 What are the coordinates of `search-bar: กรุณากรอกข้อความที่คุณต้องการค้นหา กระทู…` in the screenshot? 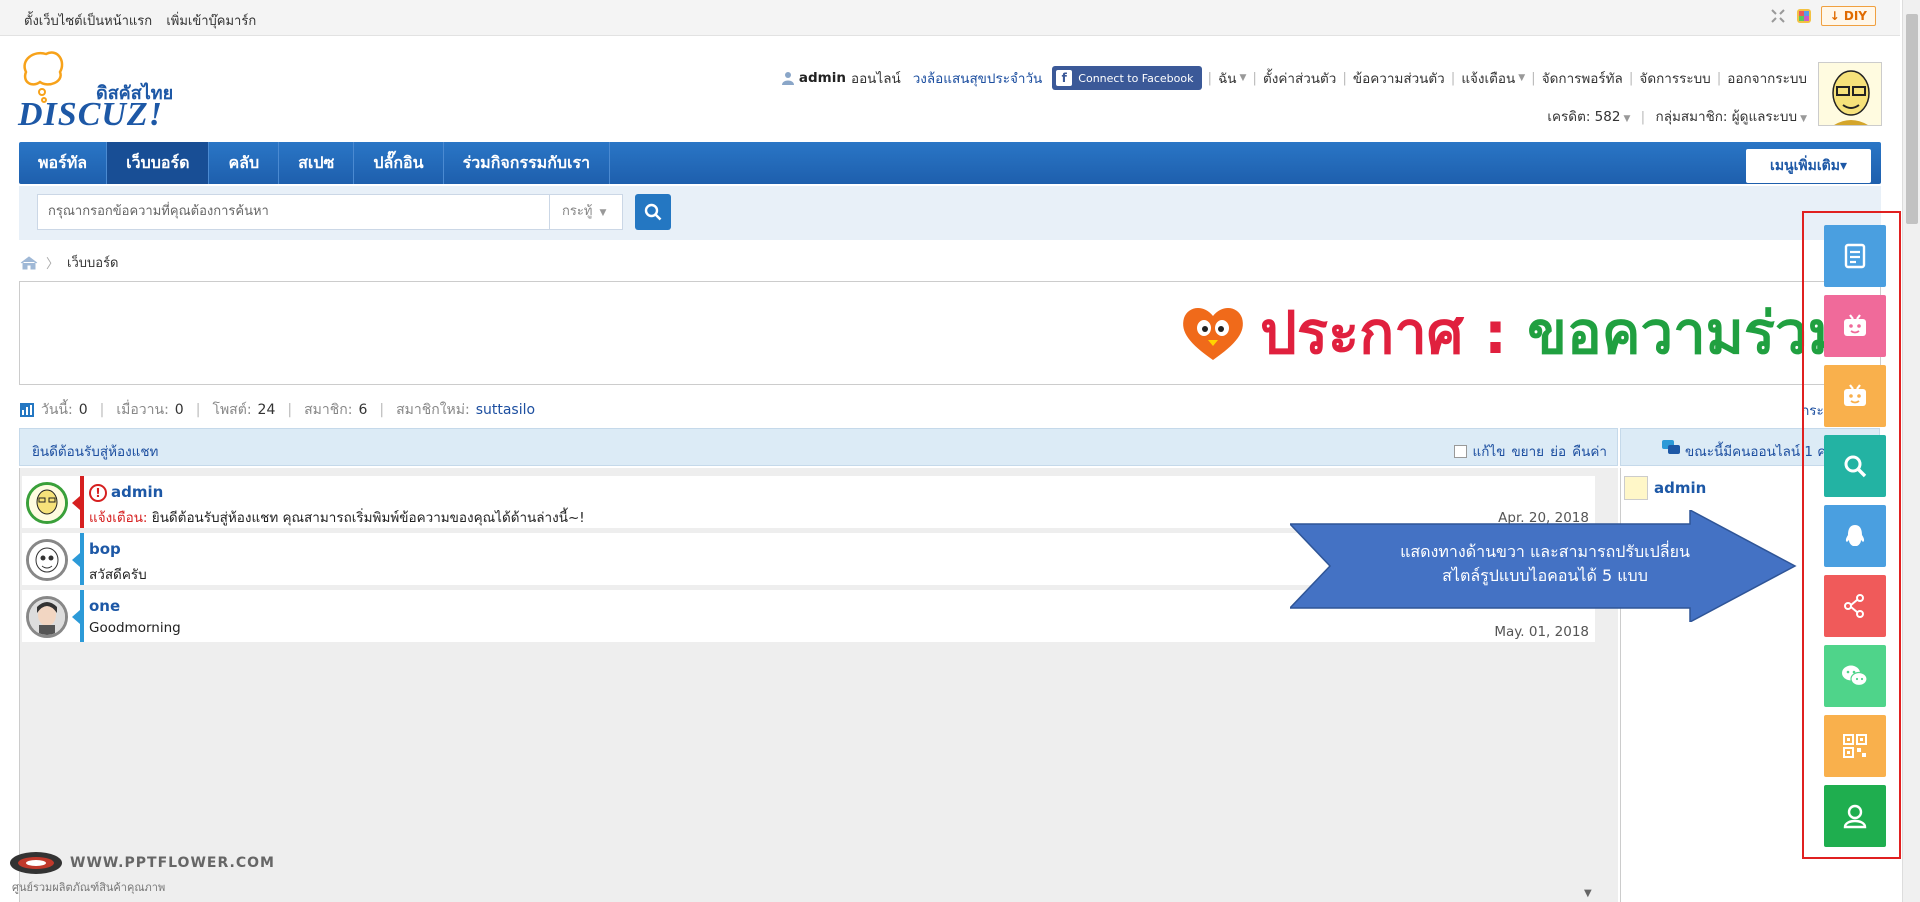 It's located at (950, 213).